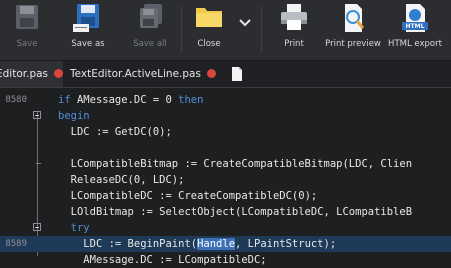  Describe the element at coordinates (151, 16) in the screenshot. I see `floppy-multiple-icon` at that location.